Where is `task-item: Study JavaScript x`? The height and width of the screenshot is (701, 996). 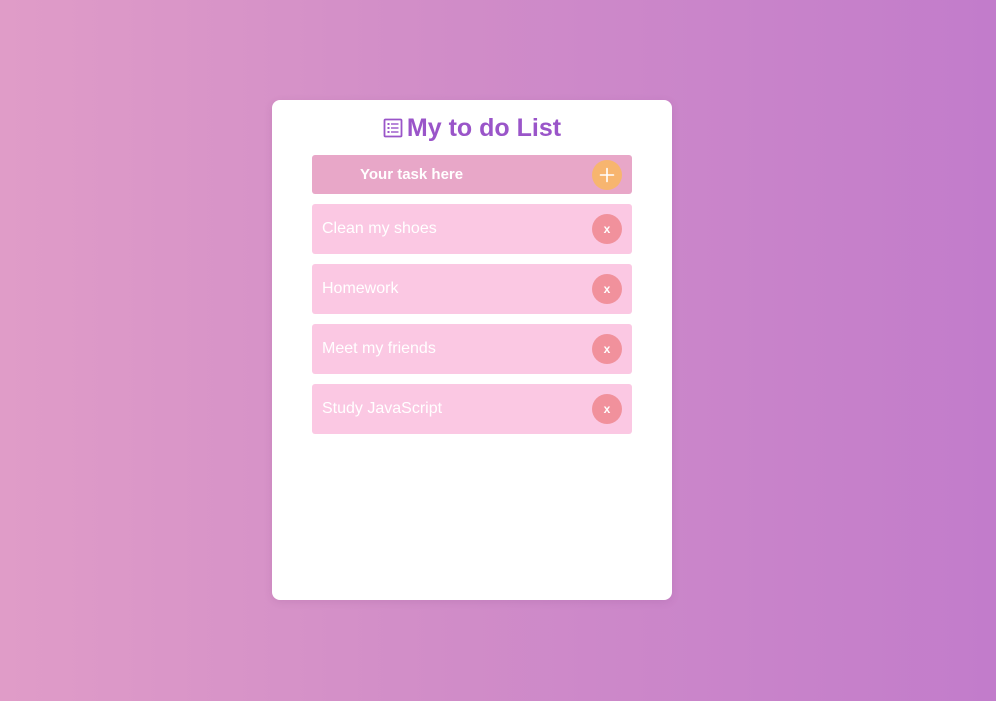
task-item: Study JavaScript x is located at coordinates (472, 409).